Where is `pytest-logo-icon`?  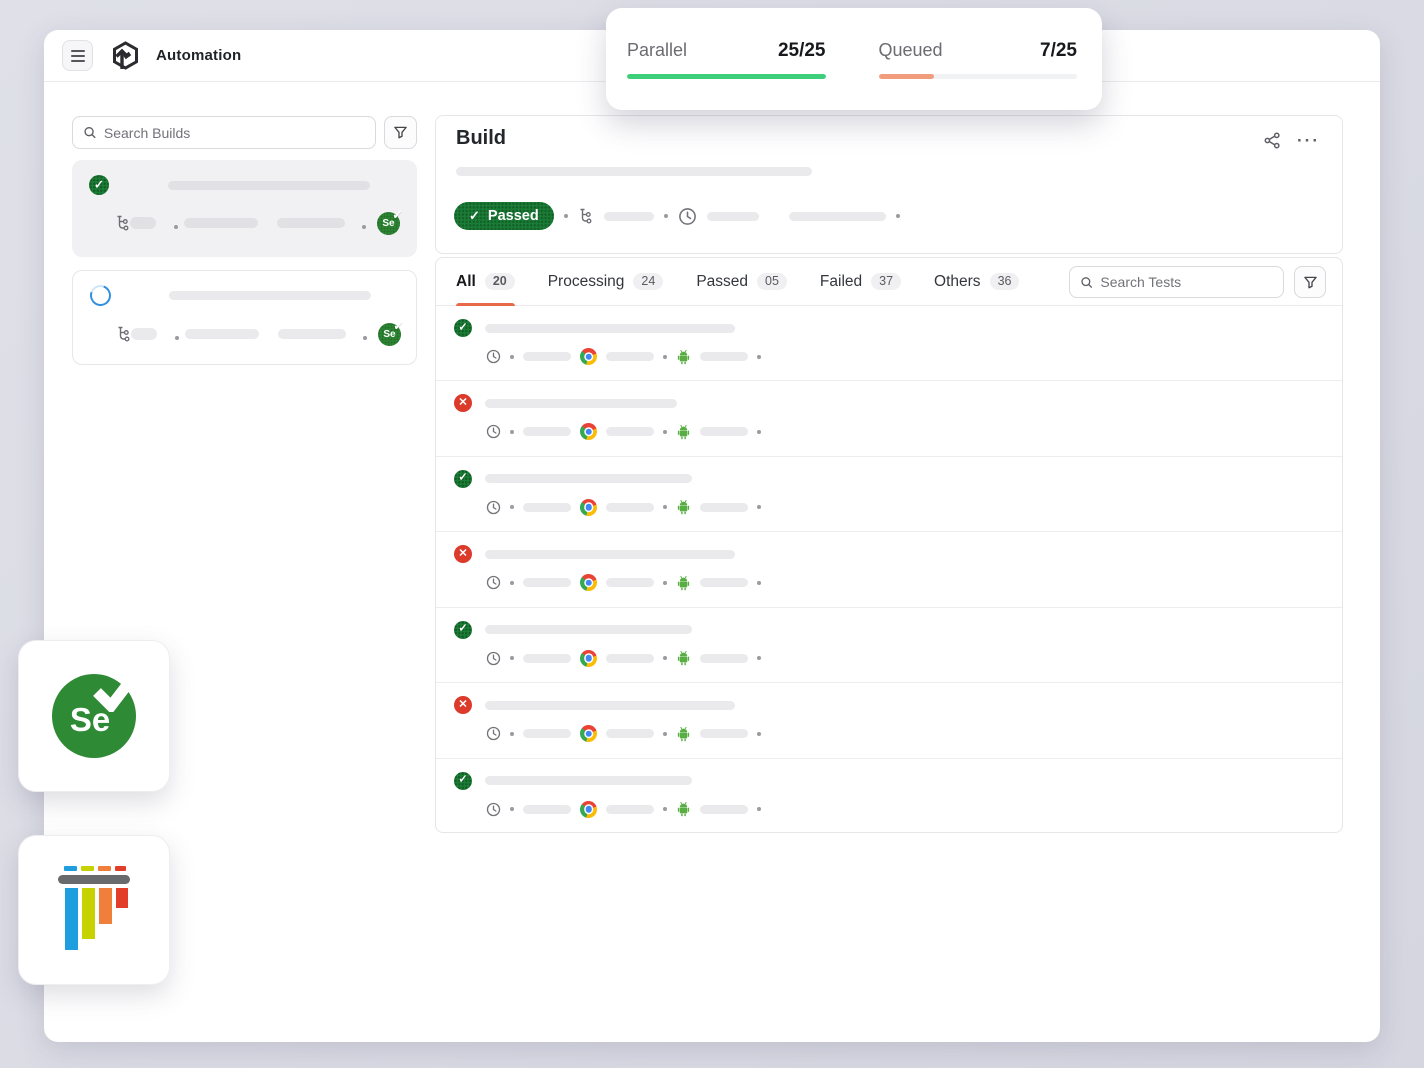
pytest-logo-icon is located at coordinates (94, 908).